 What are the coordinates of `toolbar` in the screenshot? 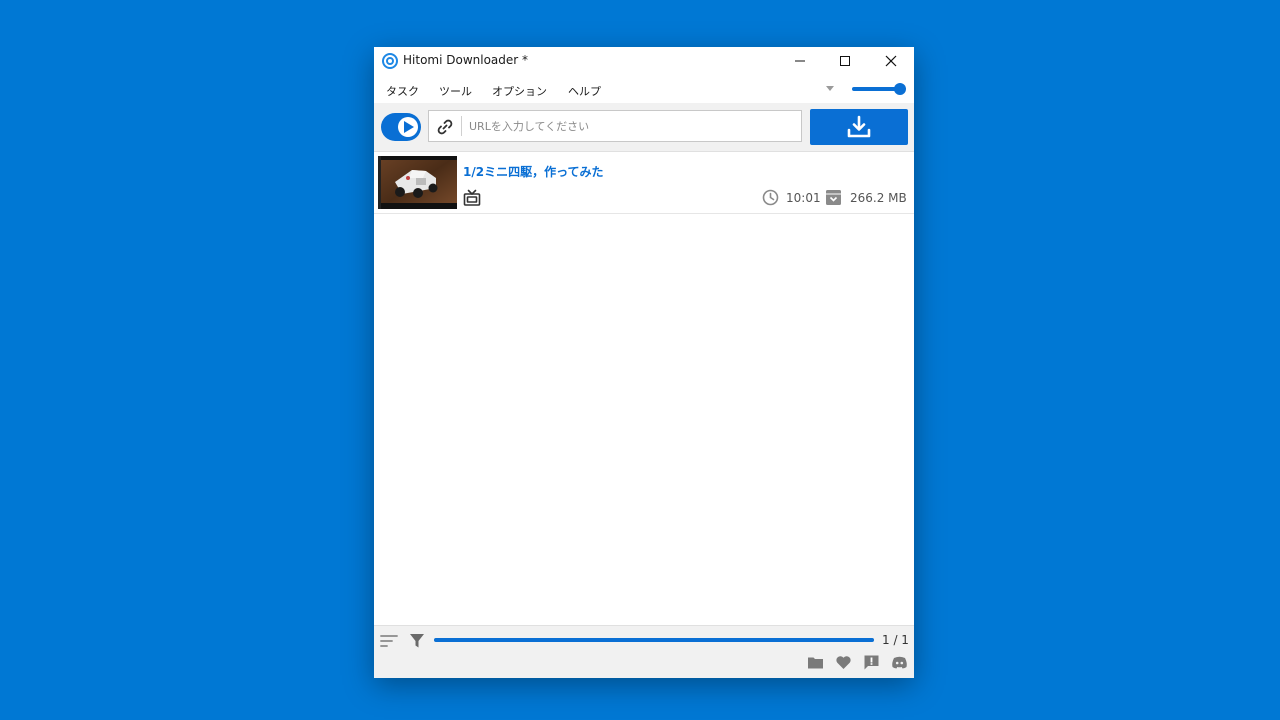 It's located at (644, 127).